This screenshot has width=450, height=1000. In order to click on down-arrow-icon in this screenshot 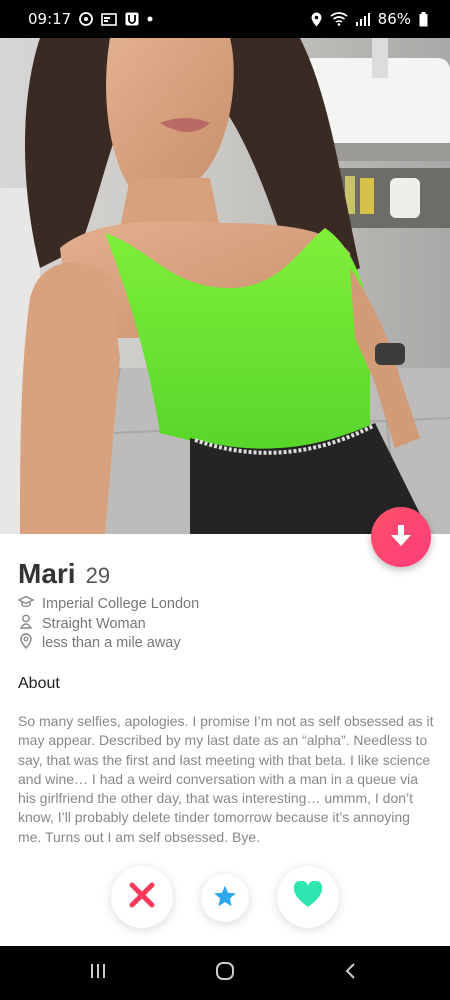, I will do `click(401, 537)`.